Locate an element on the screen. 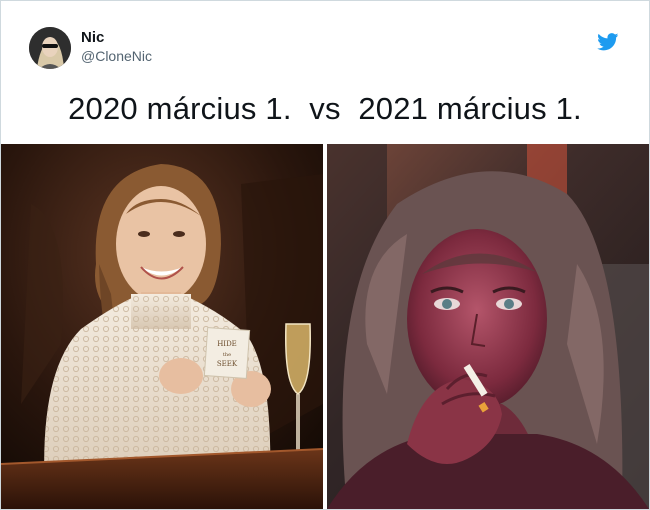 This screenshot has width=650, height=510. author-handle: @CloneNic is located at coordinates (116, 56).